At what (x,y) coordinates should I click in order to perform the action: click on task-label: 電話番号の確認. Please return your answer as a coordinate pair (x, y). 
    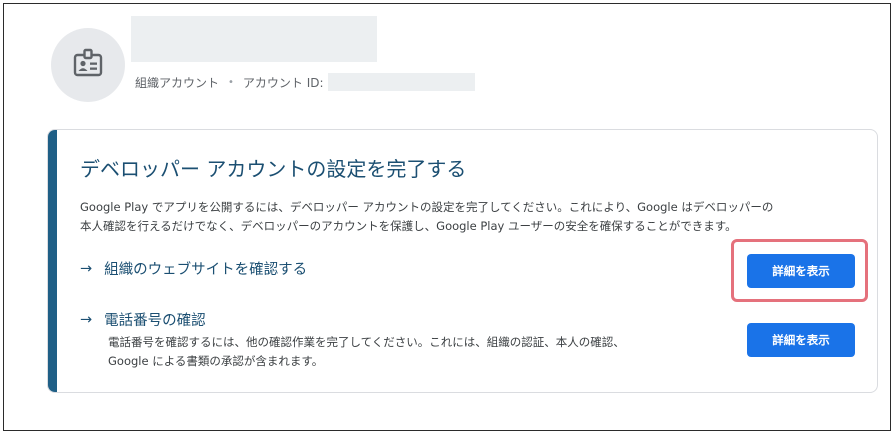
    Looking at the image, I should click on (155, 321).